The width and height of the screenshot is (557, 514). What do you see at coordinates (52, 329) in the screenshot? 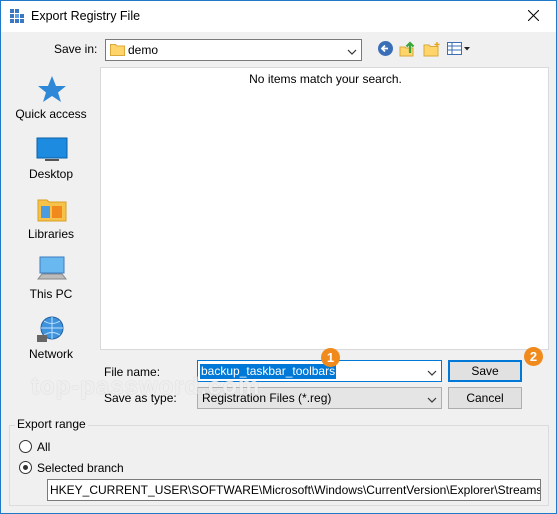
I see `network-icon` at bounding box center [52, 329].